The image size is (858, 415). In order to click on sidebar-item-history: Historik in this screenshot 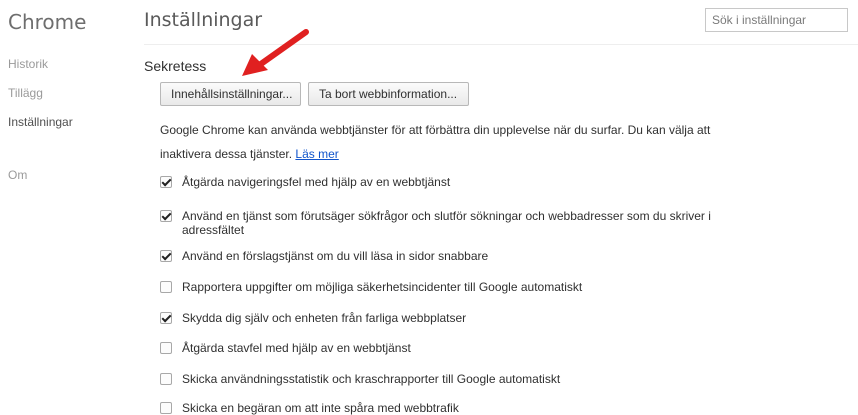, I will do `click(40, 71)`.